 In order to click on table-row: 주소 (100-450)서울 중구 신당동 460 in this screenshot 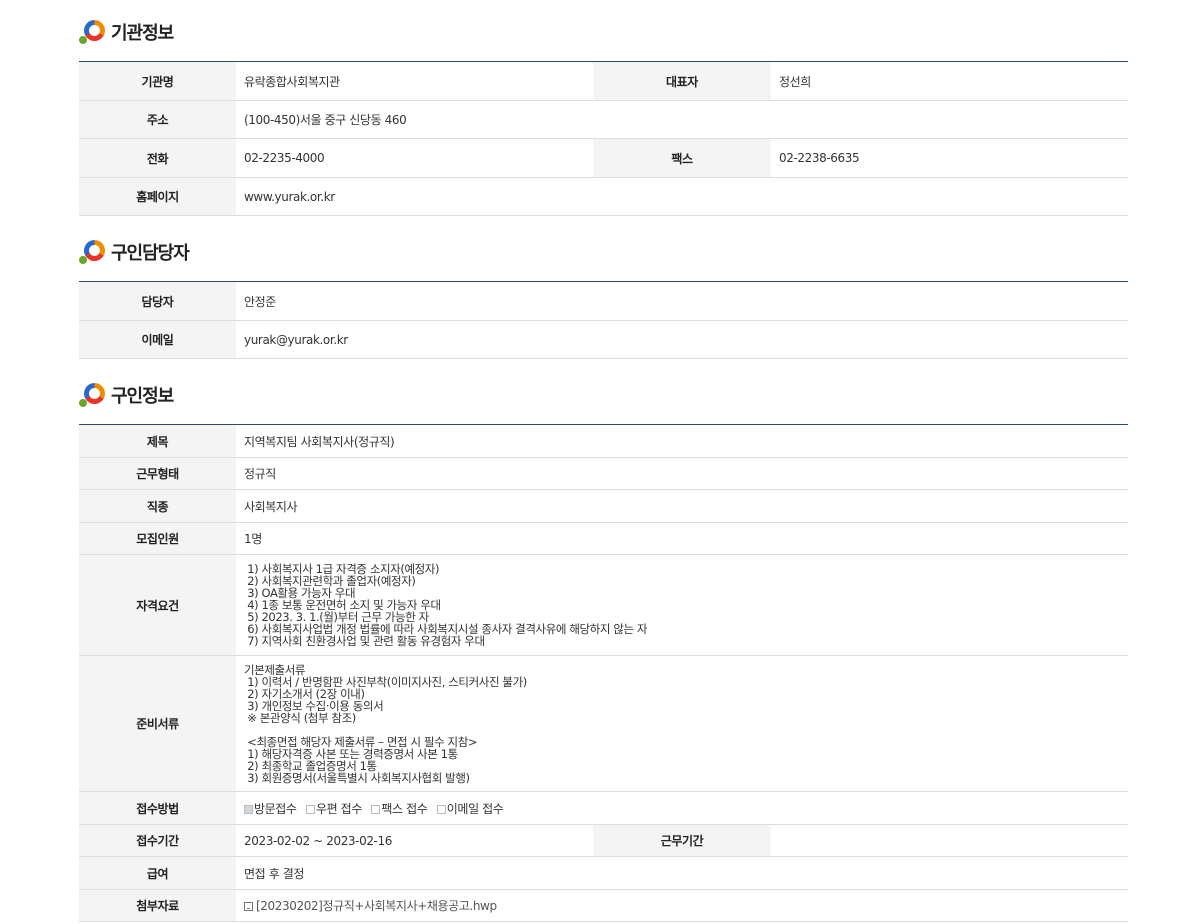, I will do `click(603, 119)`.